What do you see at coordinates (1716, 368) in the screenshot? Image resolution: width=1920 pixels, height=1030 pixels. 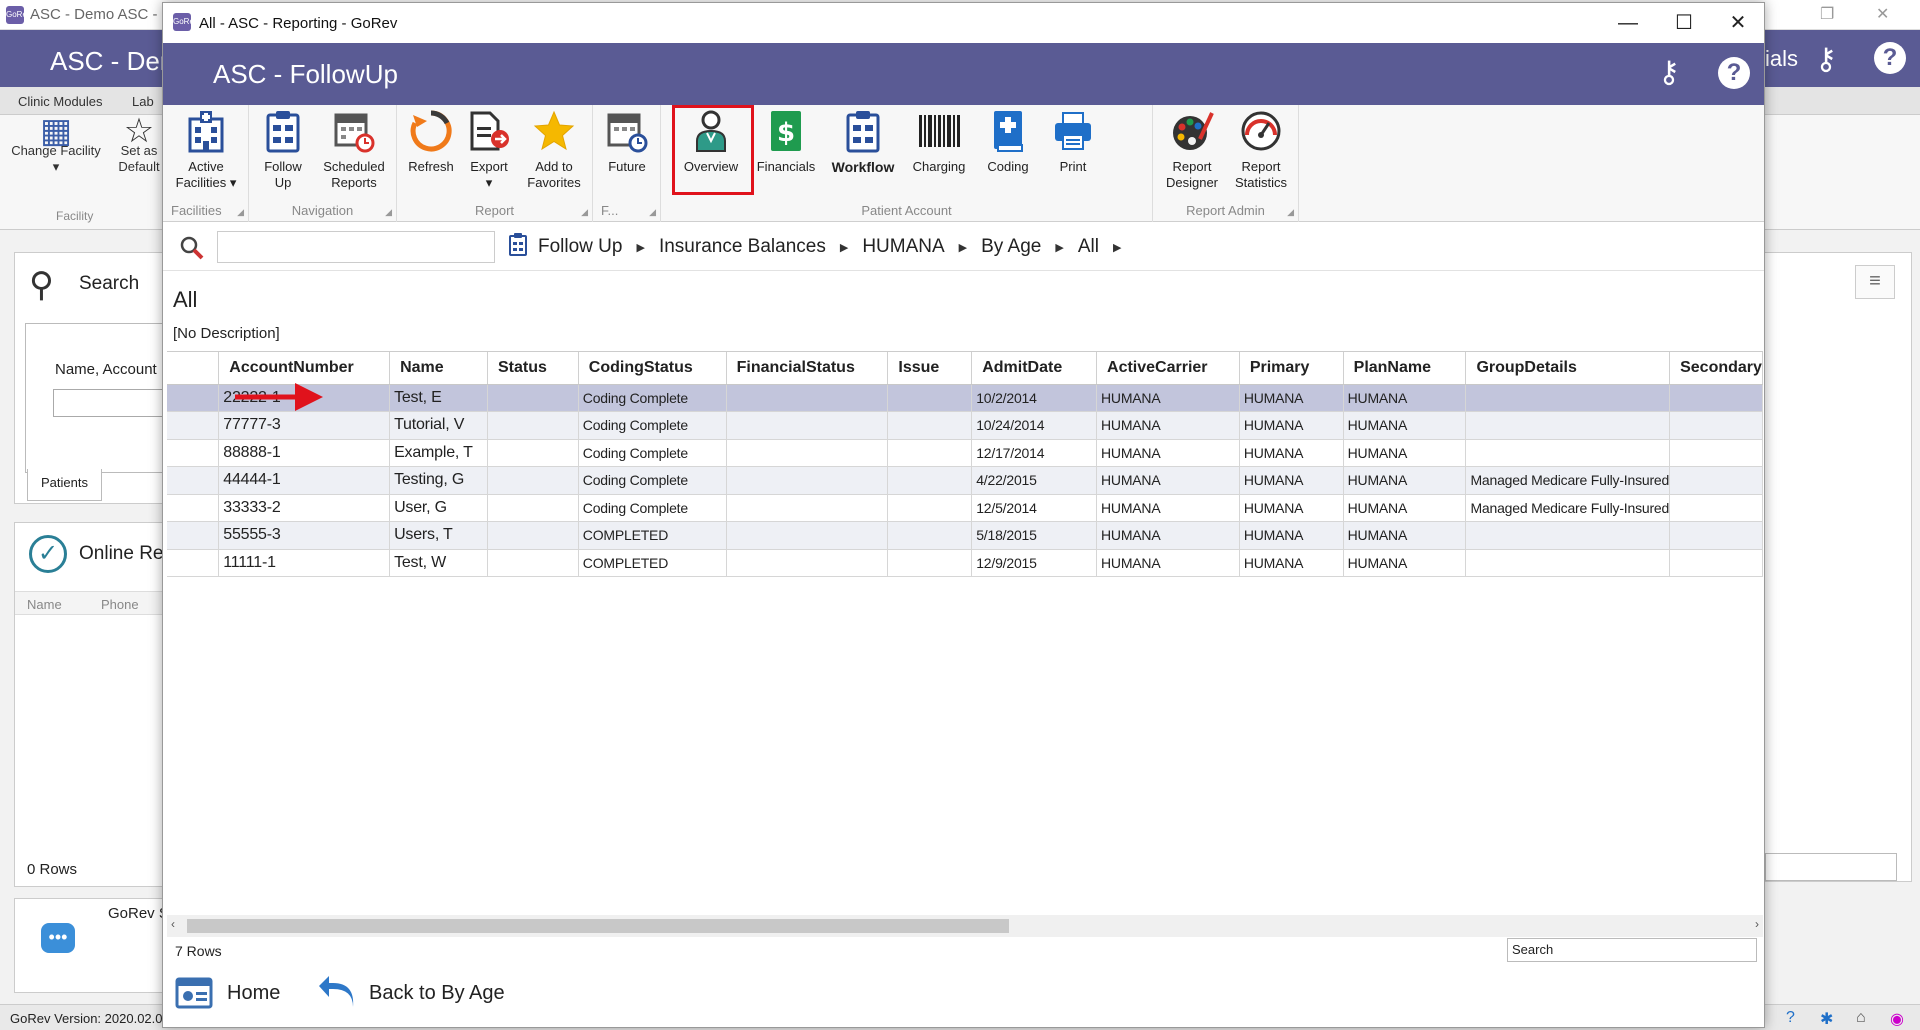 I see `column-header: Secondary` at bounding box center [1716, 368].